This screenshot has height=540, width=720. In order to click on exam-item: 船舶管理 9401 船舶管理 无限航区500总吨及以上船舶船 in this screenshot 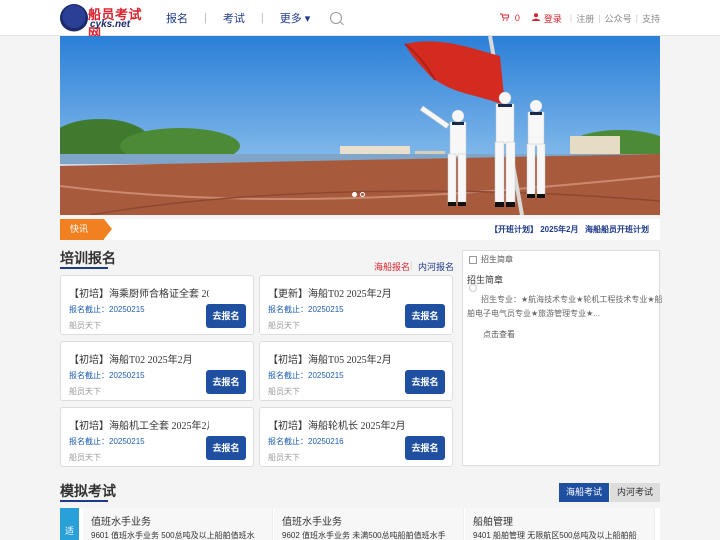, I will do `click(560, 524)`.